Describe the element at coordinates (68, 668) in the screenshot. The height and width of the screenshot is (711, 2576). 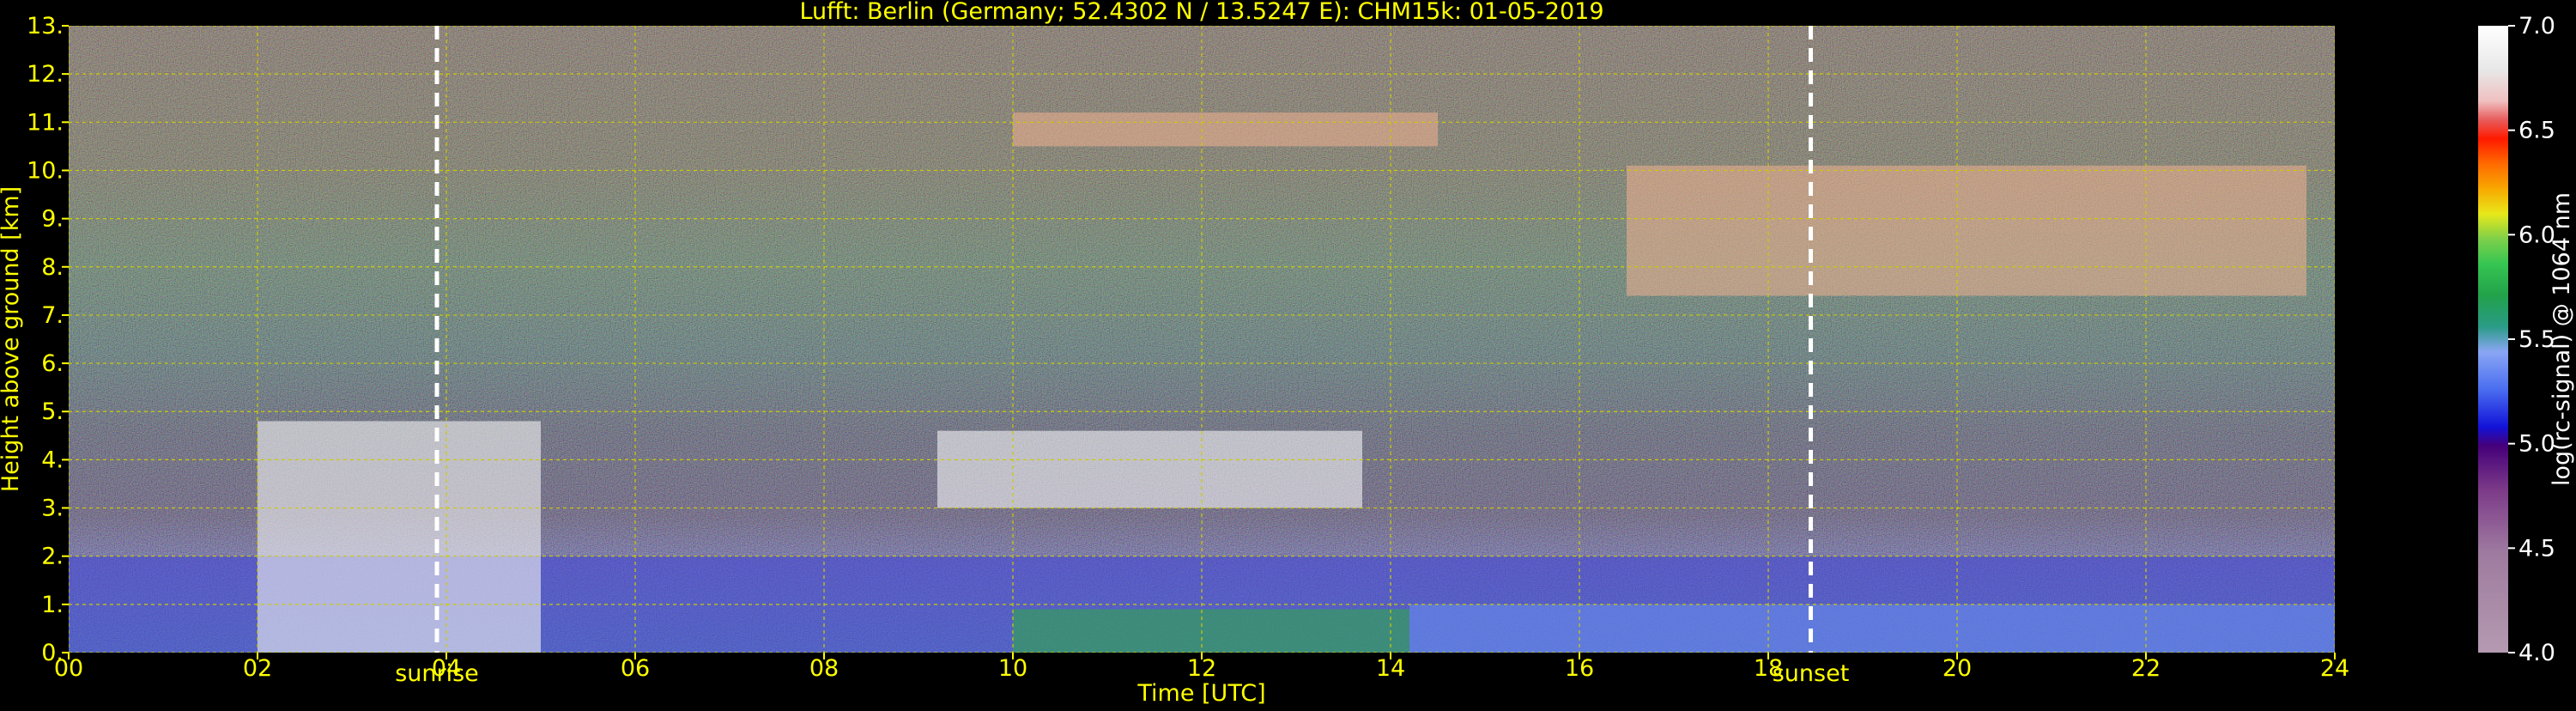
I see `x-tick-label: 00` at that location.